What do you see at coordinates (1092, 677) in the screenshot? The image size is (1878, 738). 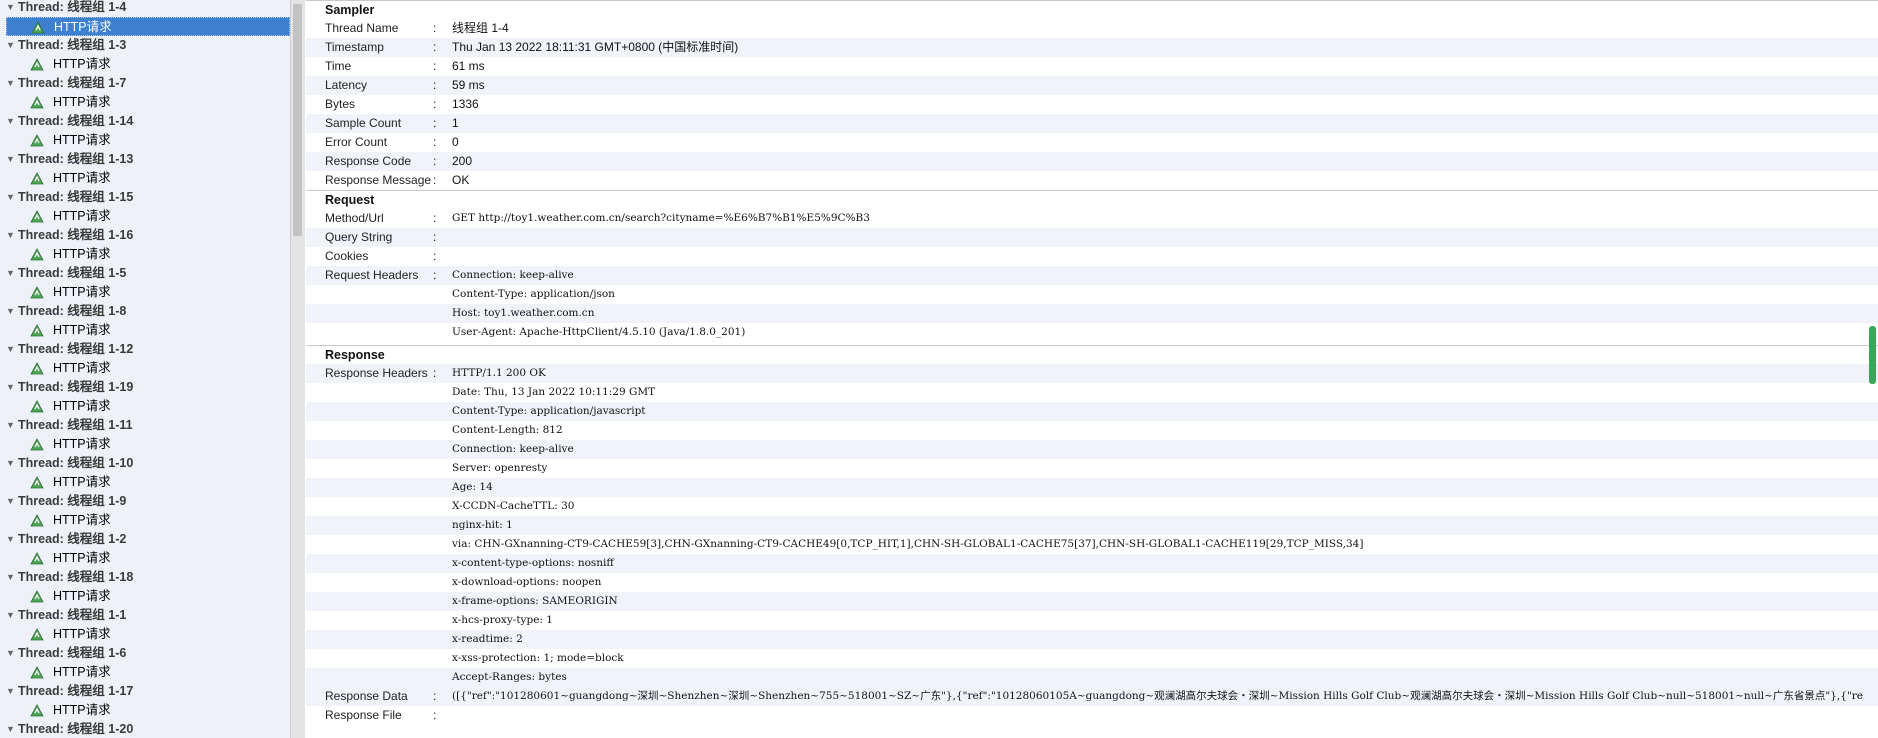 I see `response-header-row: Accept-Ranges: bytes` at bounding box center [1092, 677].